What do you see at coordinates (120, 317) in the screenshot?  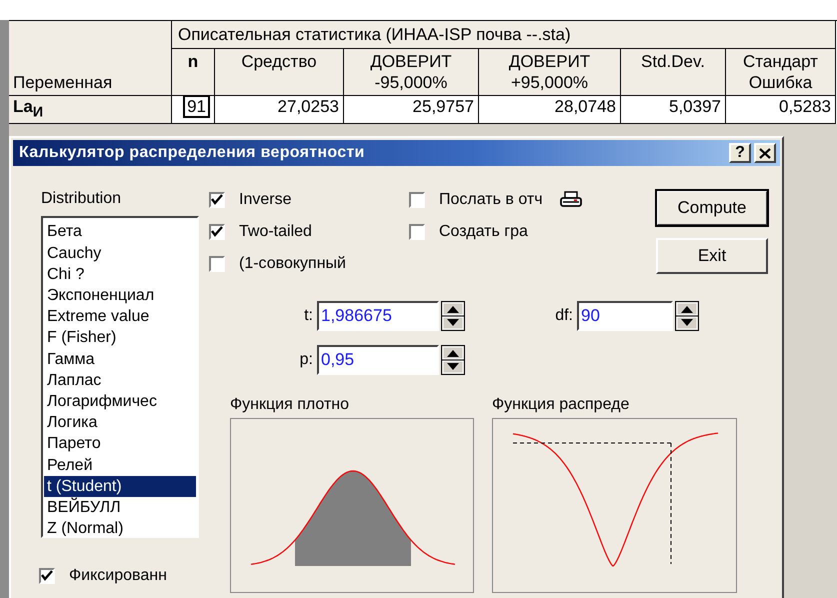 I see `list-item: Extreme value` at bounding box center [120, 317].